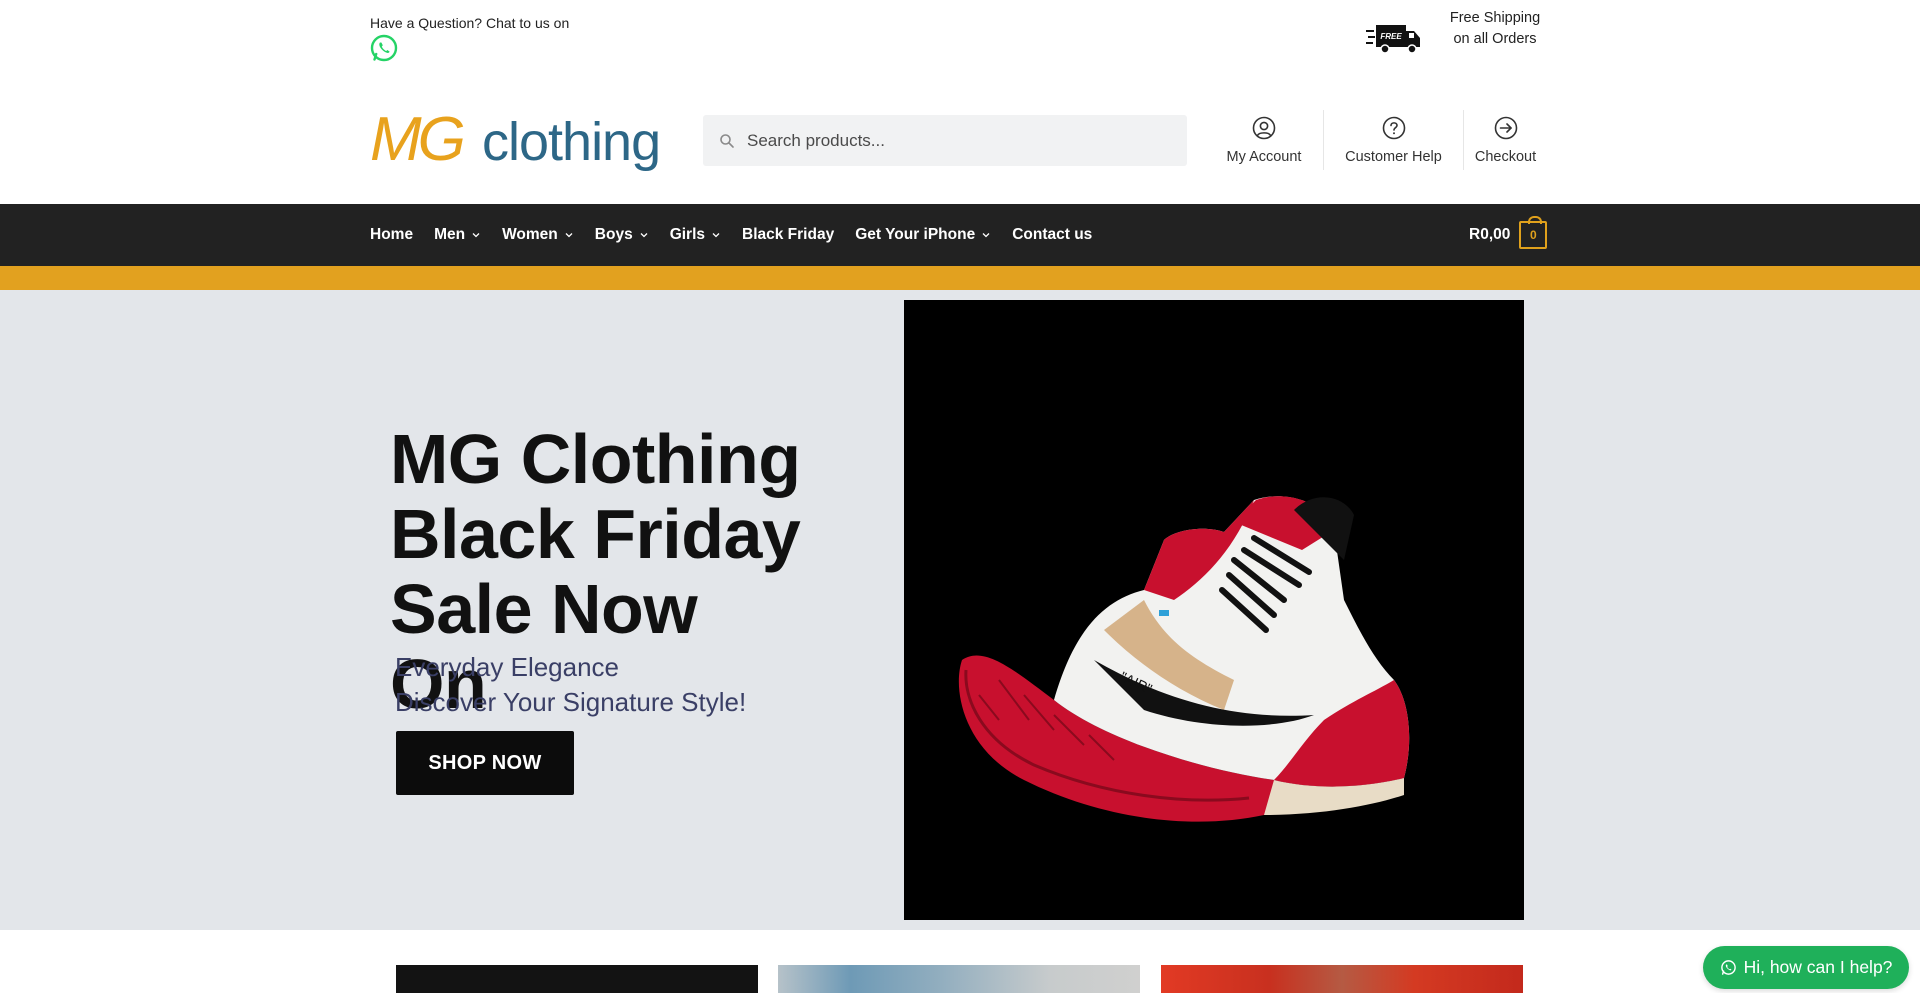 The width and height of the screenshot is (1920, 993). Describe the element at coordinates (485, 763) in the screenshot. I see `shop-now-button: SHOP NOW` at that location.